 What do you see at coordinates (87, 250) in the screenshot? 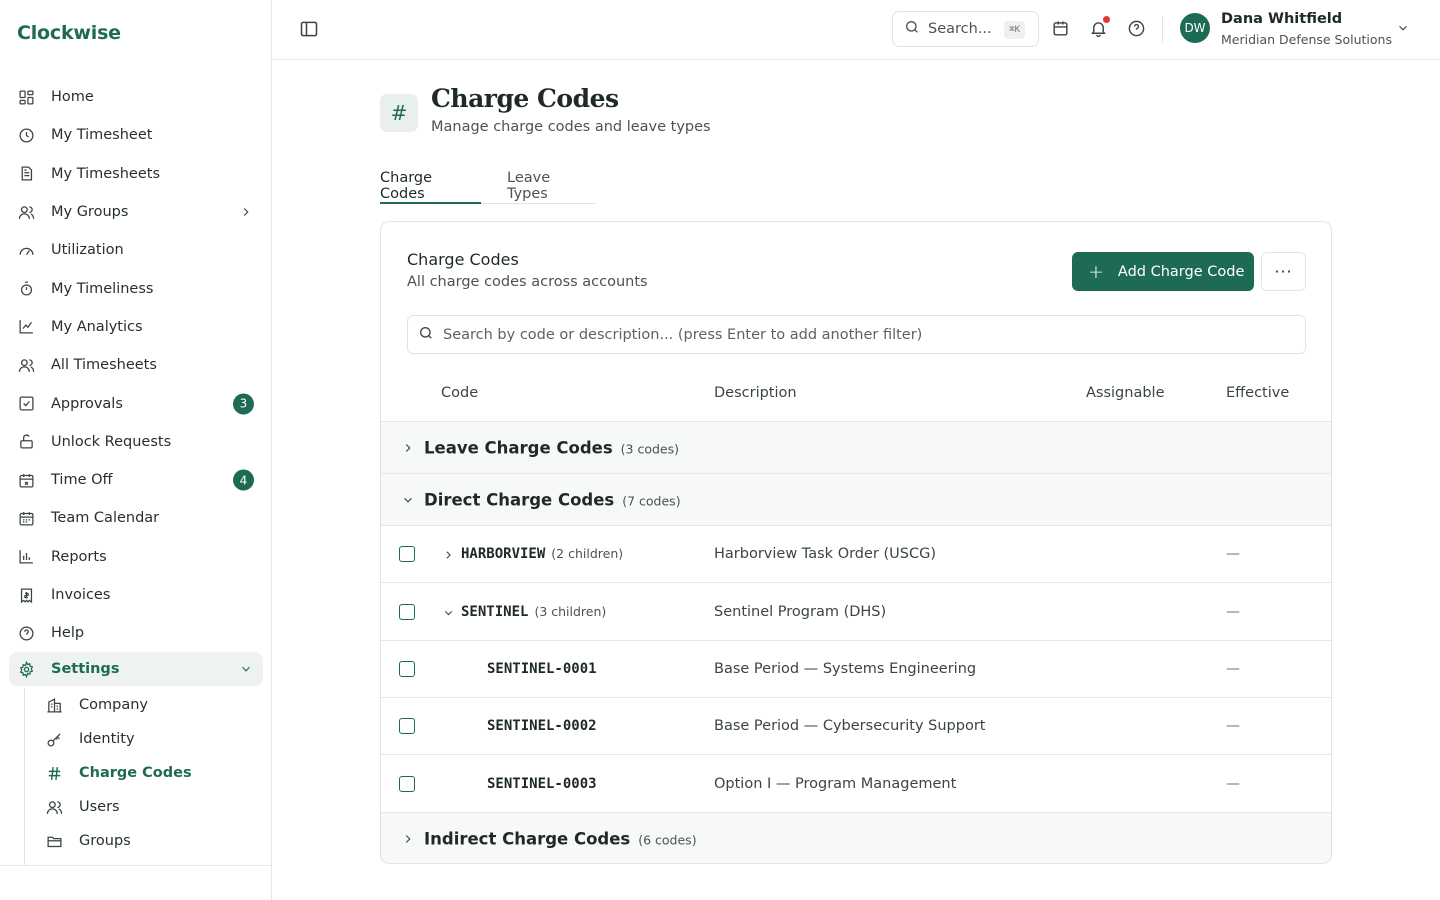
I see `sidebar-item-label: Utilization` at bounding box center [87, 250].